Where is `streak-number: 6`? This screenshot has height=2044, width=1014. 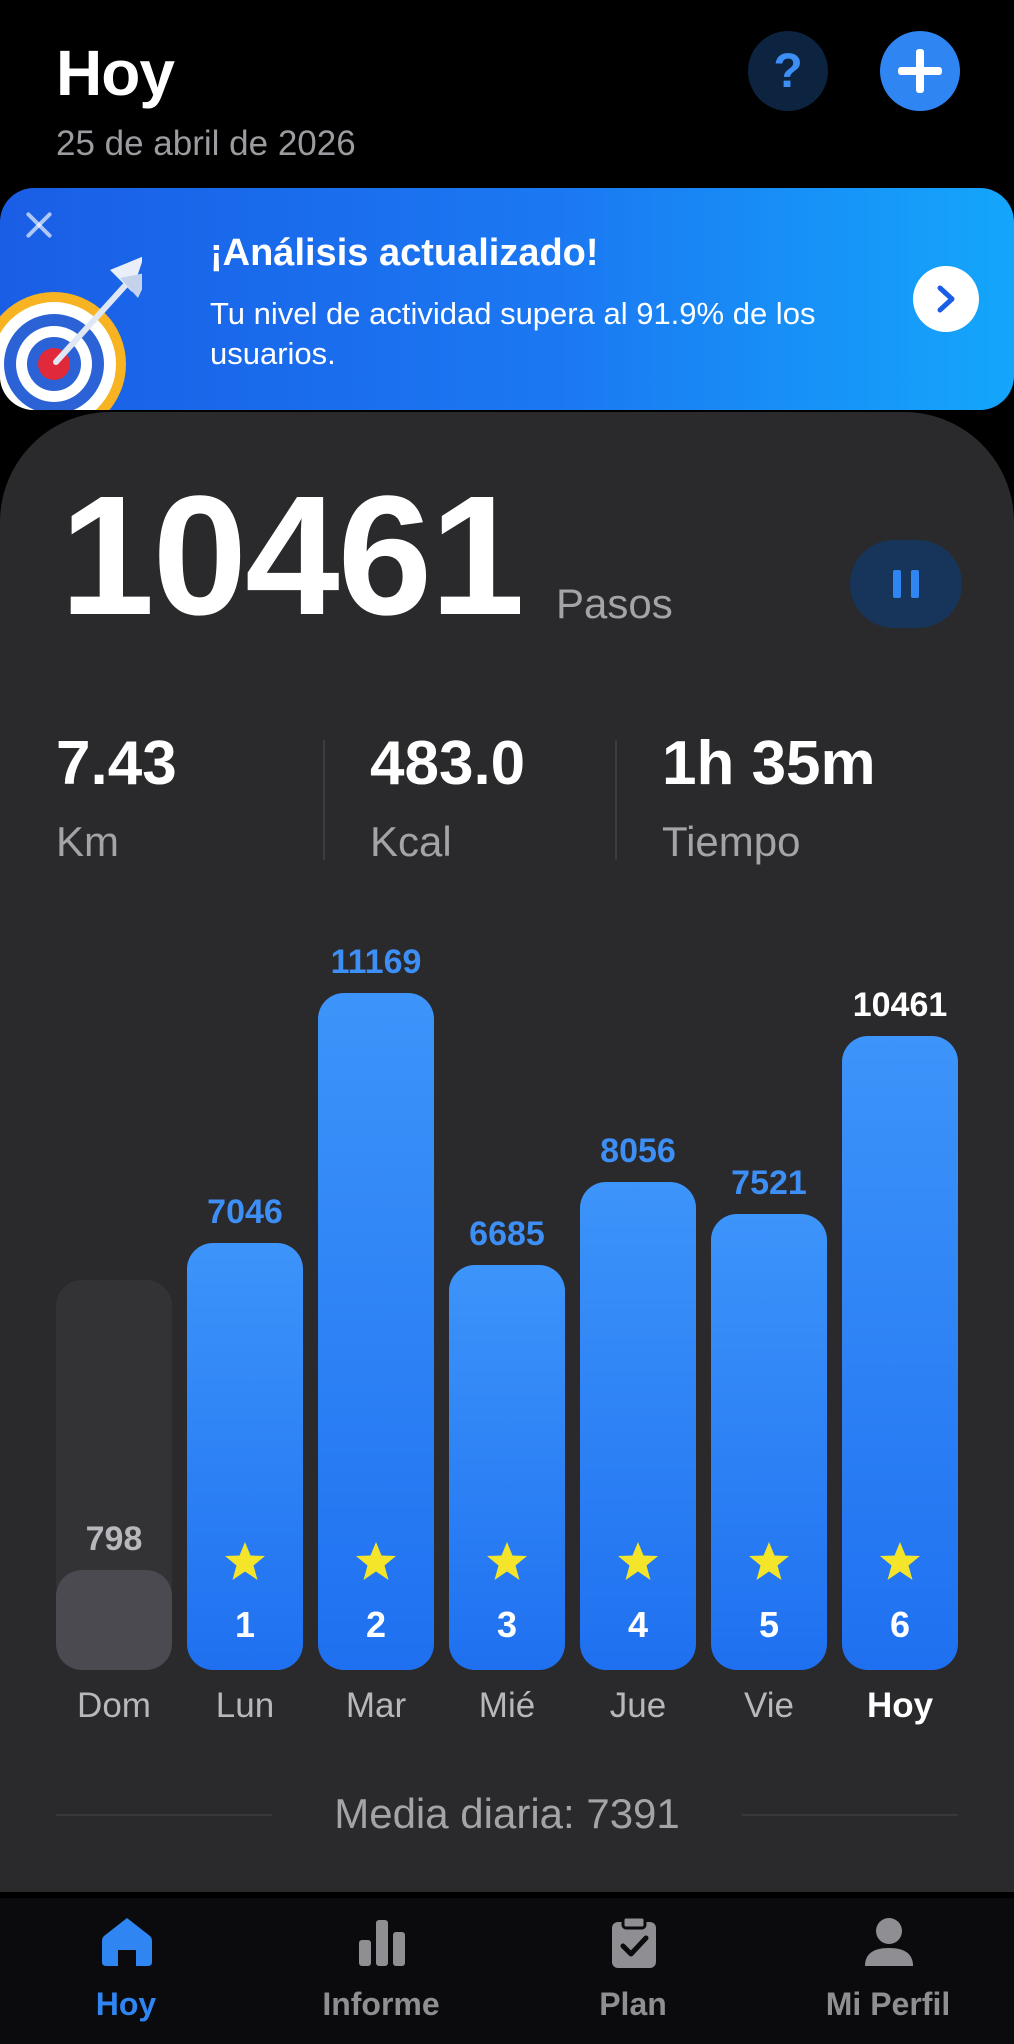 streak-number: 6 is located at coordinates (900, 1624).